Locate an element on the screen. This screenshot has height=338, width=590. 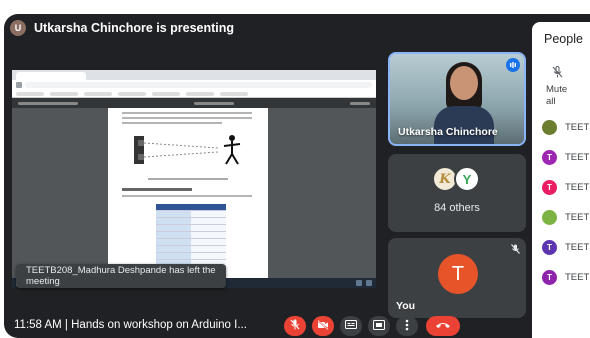
present-now-button is located at coordinates (379, 326).